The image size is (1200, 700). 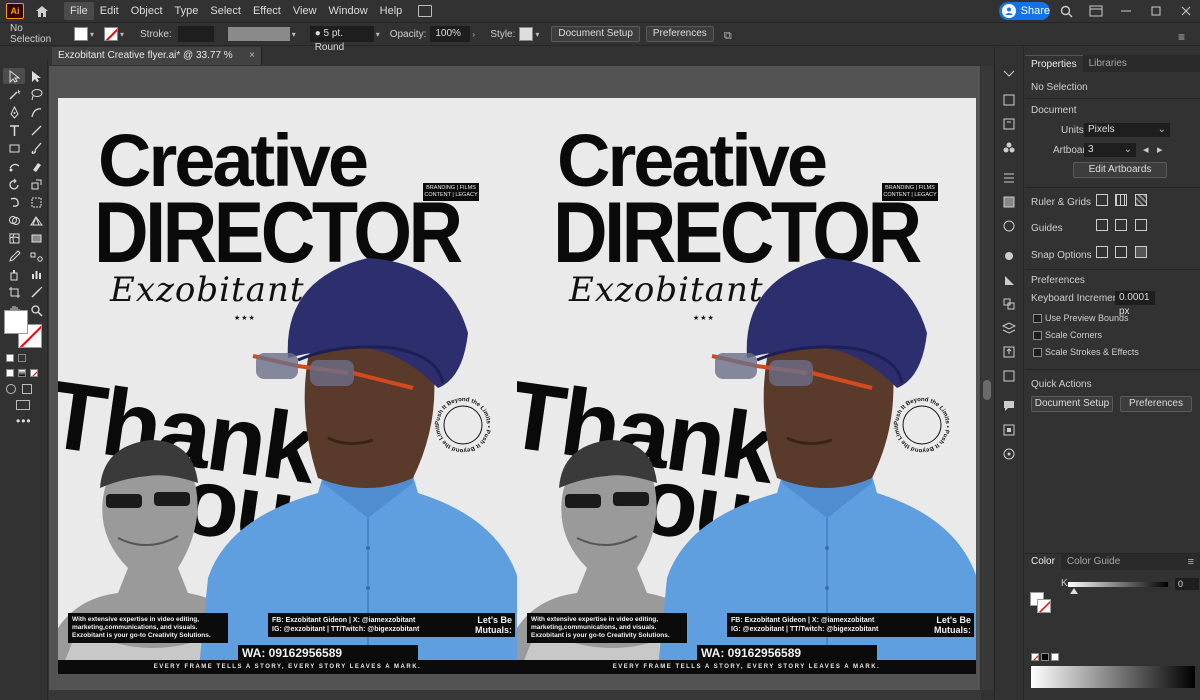 What do you see at coordinates (595, 34) in the screenshot?
I see `document-setup-button: Document Setup` at bounding box center [595, 34].